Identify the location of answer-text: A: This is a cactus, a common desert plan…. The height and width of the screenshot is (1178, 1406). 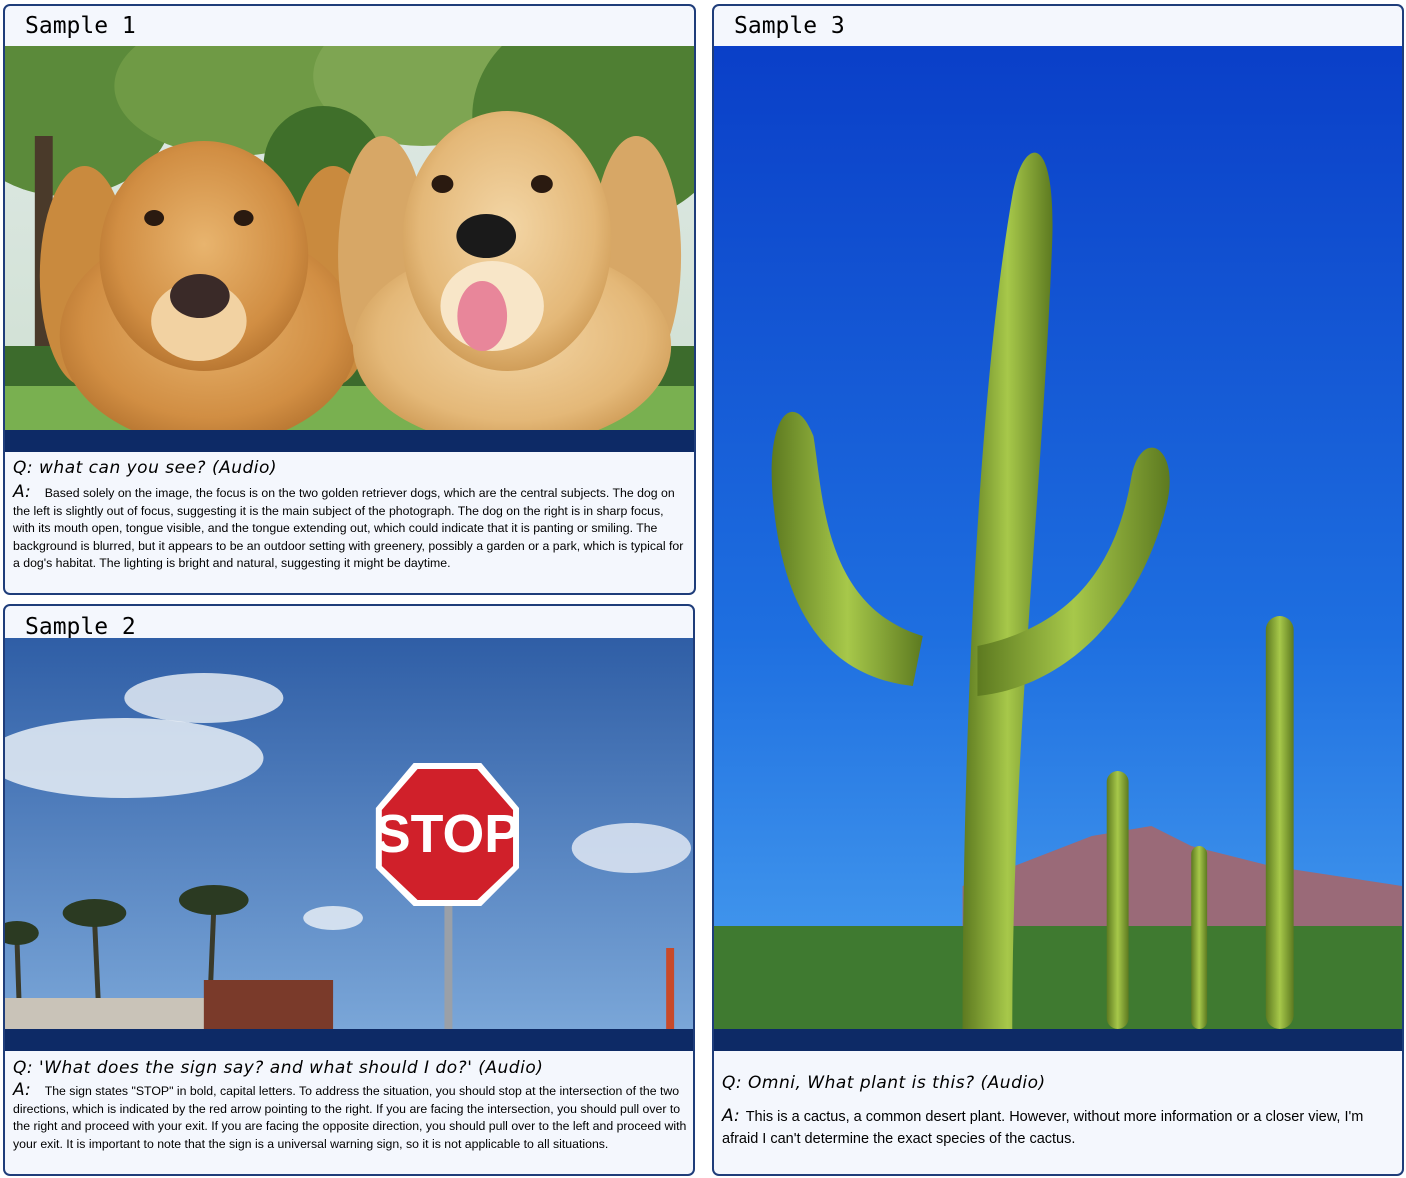
(1059, 1127).